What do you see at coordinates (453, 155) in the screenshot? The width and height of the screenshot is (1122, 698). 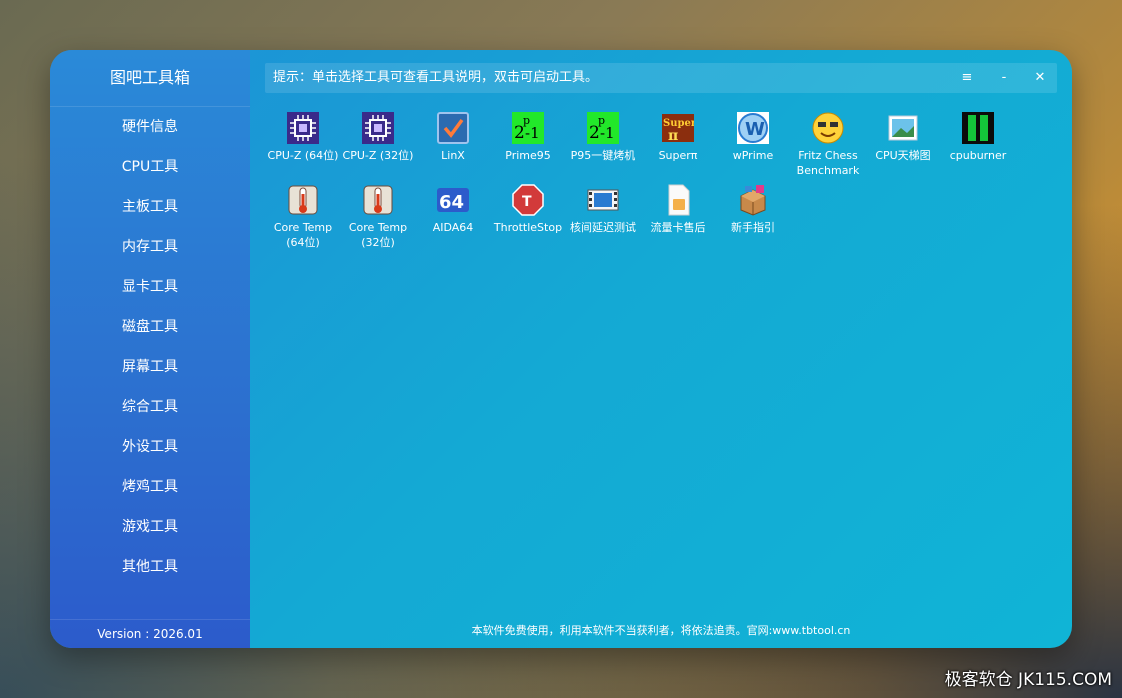 I see `tool-label: LinX` at bounding box center [453, 155].